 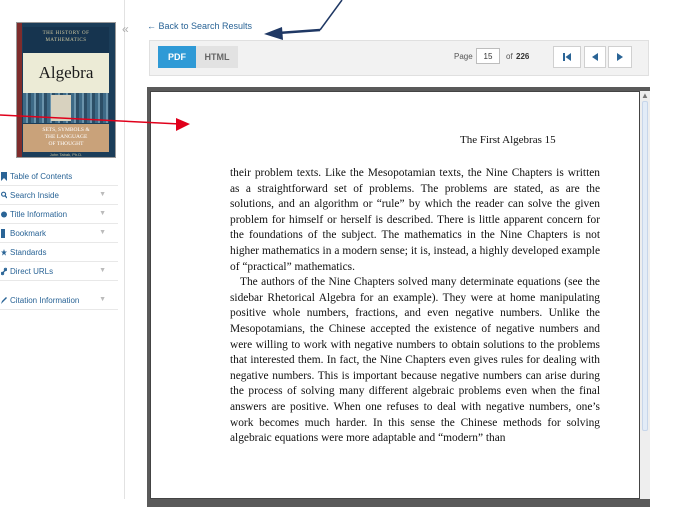 What do you see at coordinates (125, 29) in the screenshot?
I see `collapse-sidebar-button: «` at bounding box center [125, 29].